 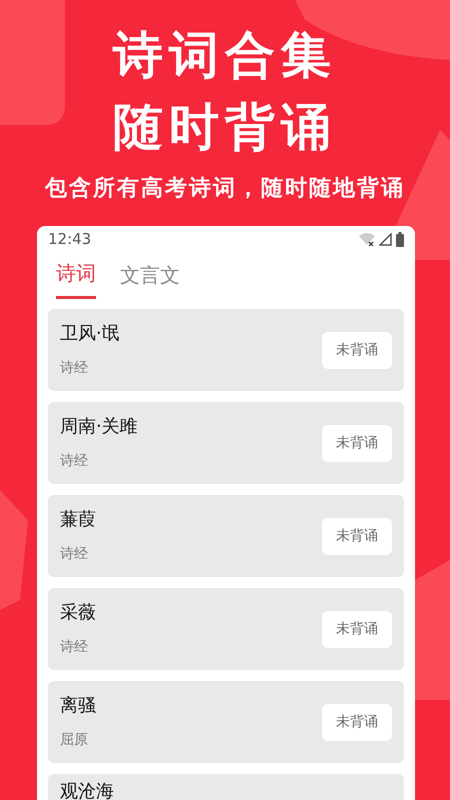 I want to click on poem-card: 采薇 诗经 未背诵, so click(x=226, y=629).